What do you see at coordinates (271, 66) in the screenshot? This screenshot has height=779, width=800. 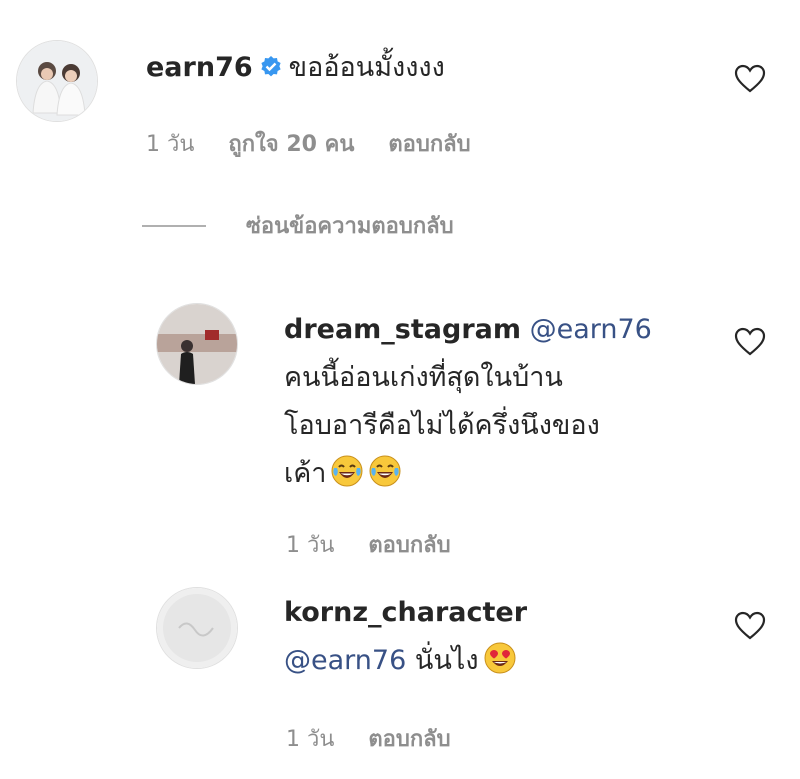 I see `verified-badge-icon` at bounding box center [271, 66].